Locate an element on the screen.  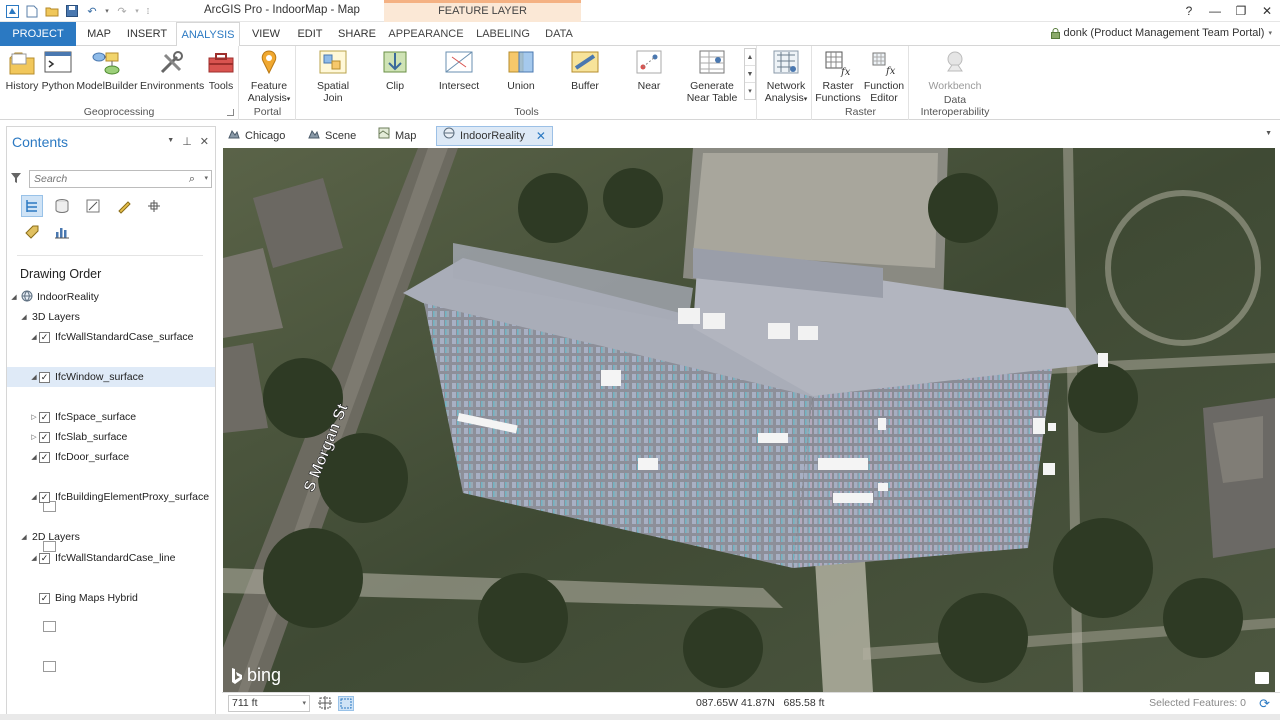
python-button: Python is located at coordinates (58, 70).